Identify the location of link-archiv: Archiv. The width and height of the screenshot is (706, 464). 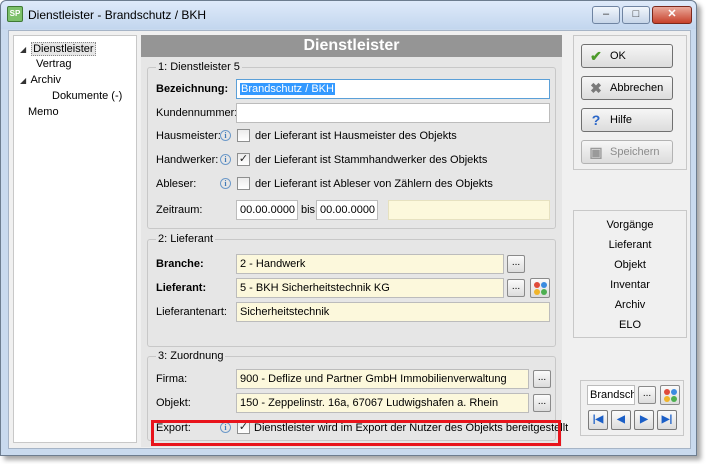
(630, 305).